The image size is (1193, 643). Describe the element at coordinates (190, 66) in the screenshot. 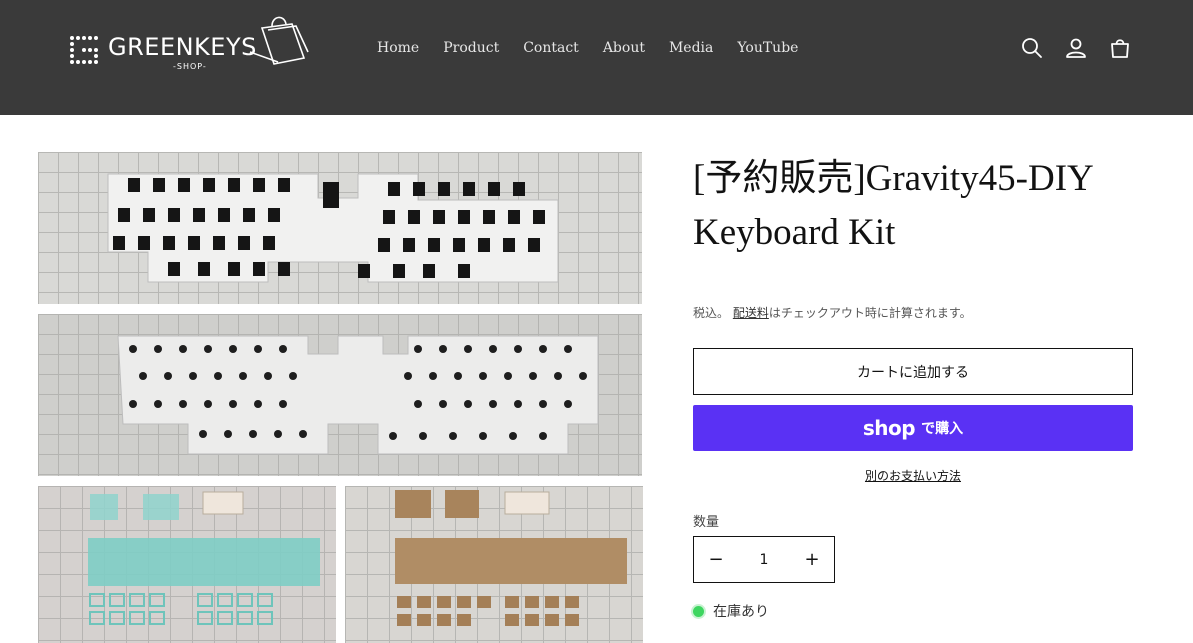

I see `logo-subtext: -SHOP-` at that location.